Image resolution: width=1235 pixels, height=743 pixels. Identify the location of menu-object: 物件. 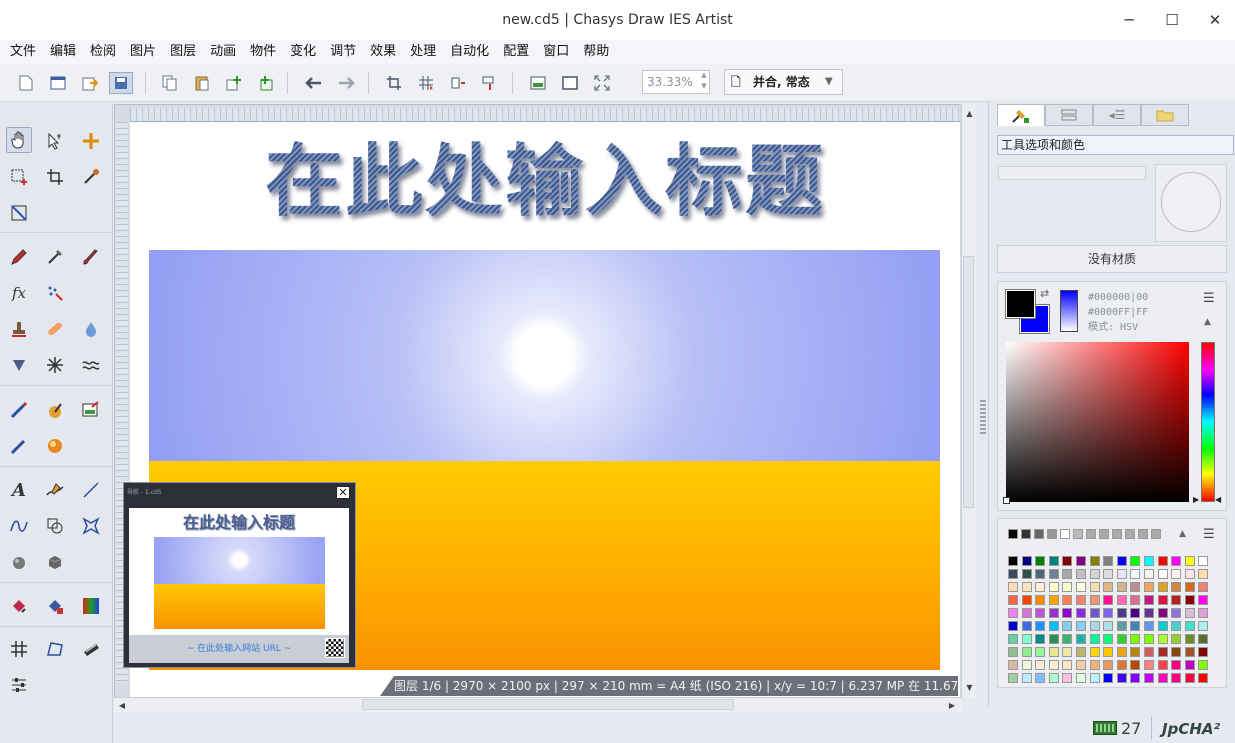
(263, 52).